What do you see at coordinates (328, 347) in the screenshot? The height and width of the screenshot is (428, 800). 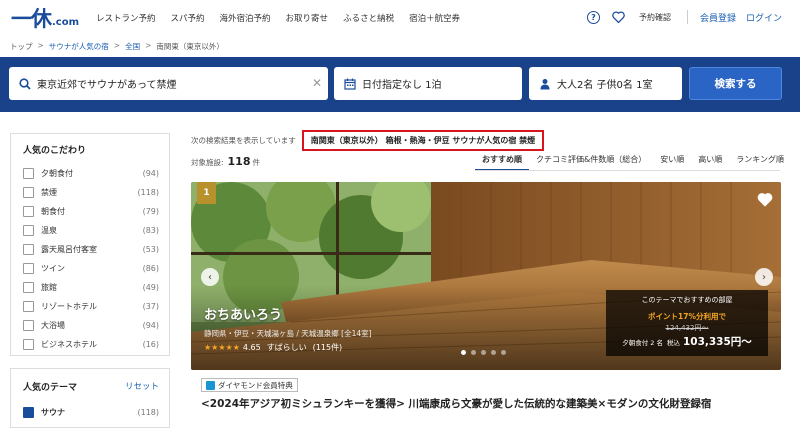 I see `review-count: (115件)` at bounding box center [328, 347].